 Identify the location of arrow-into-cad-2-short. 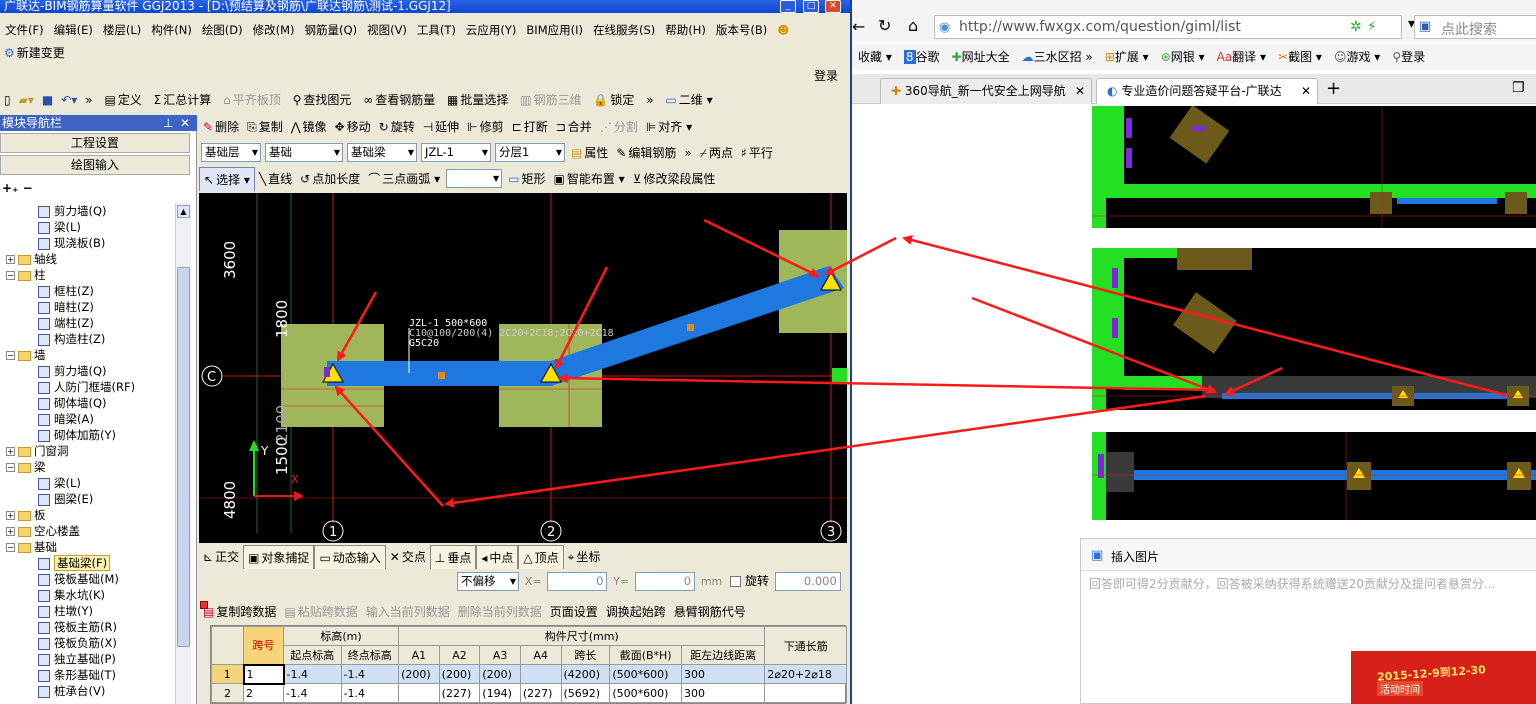
(1253, 381).